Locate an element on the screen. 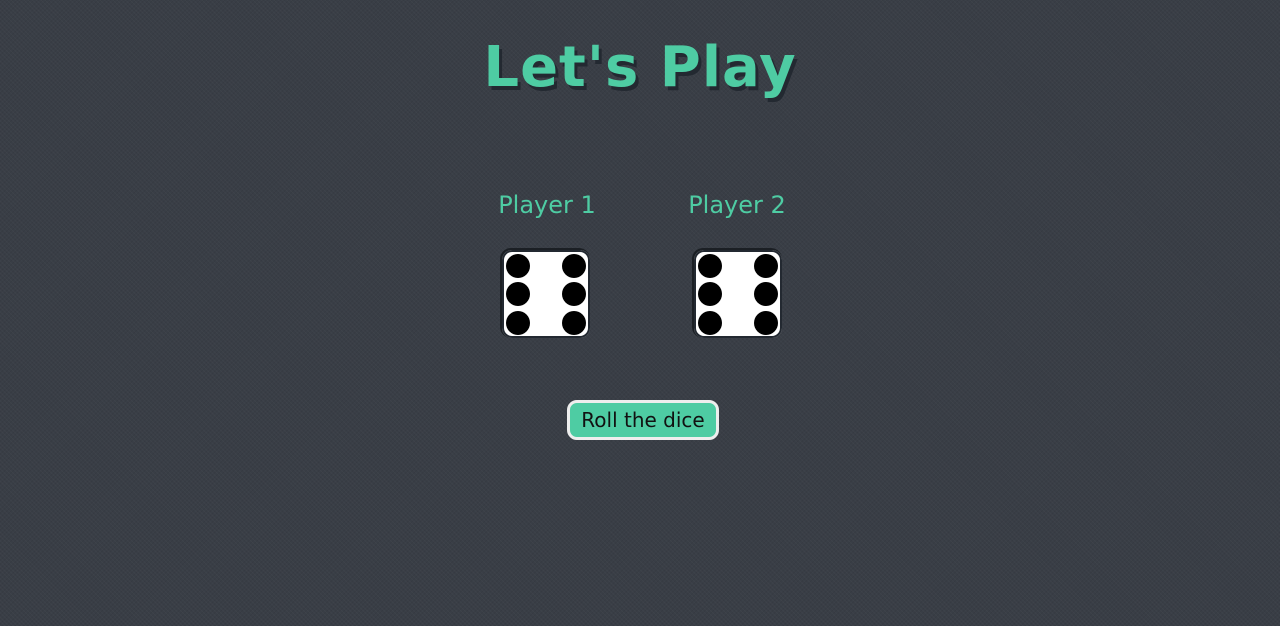 This screenshot has height=626, width=1280. roll-dice-button: Roll the dice is located at coordinates (643, 420).